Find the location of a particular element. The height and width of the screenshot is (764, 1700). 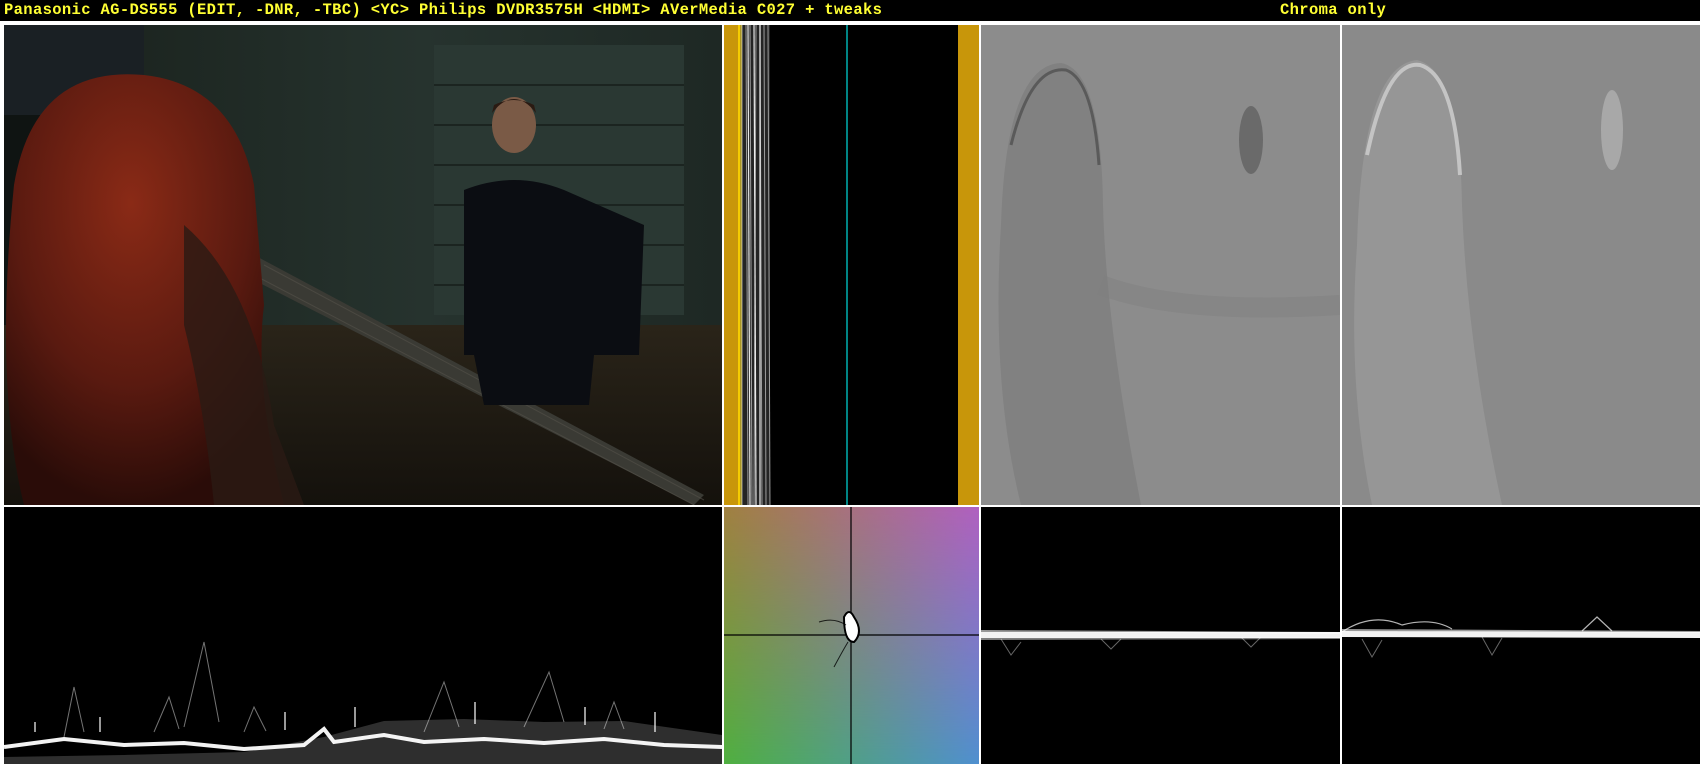

chroma-u-waveform is located at coordinates (1160, 635).